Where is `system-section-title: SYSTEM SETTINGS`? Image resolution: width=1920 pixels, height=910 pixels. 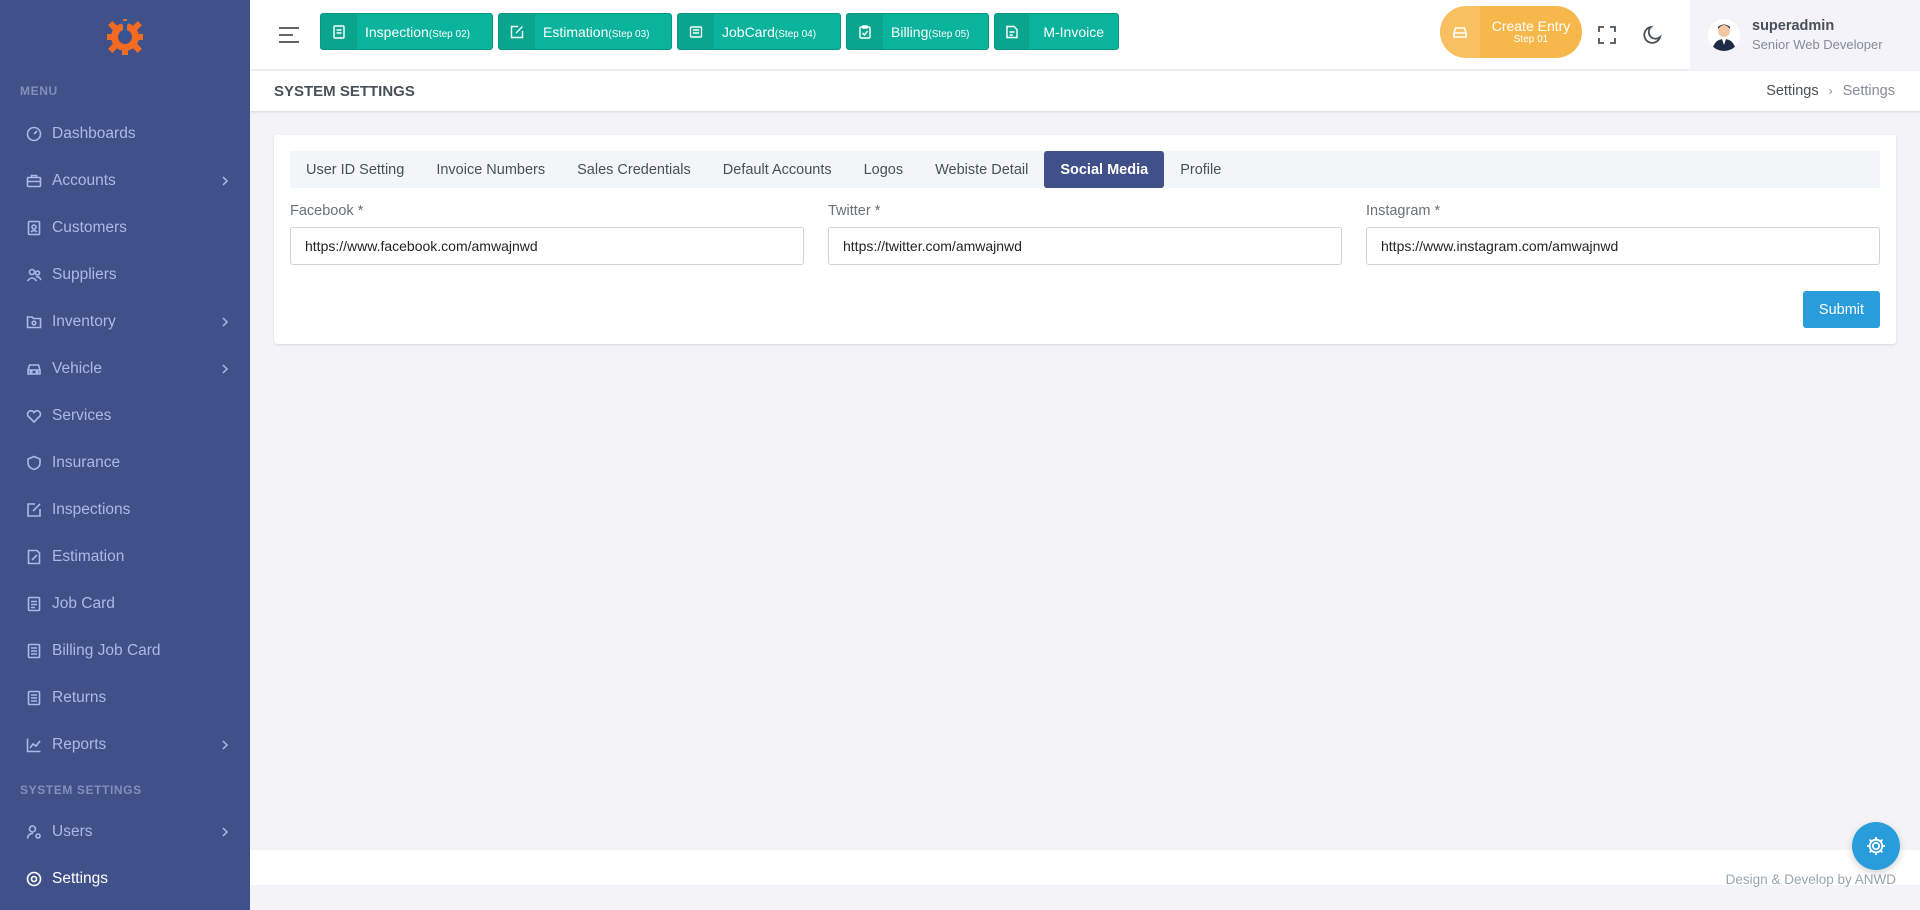
system-section-title: SYSTEM SETTINGS is located at coordinates (81, 790).